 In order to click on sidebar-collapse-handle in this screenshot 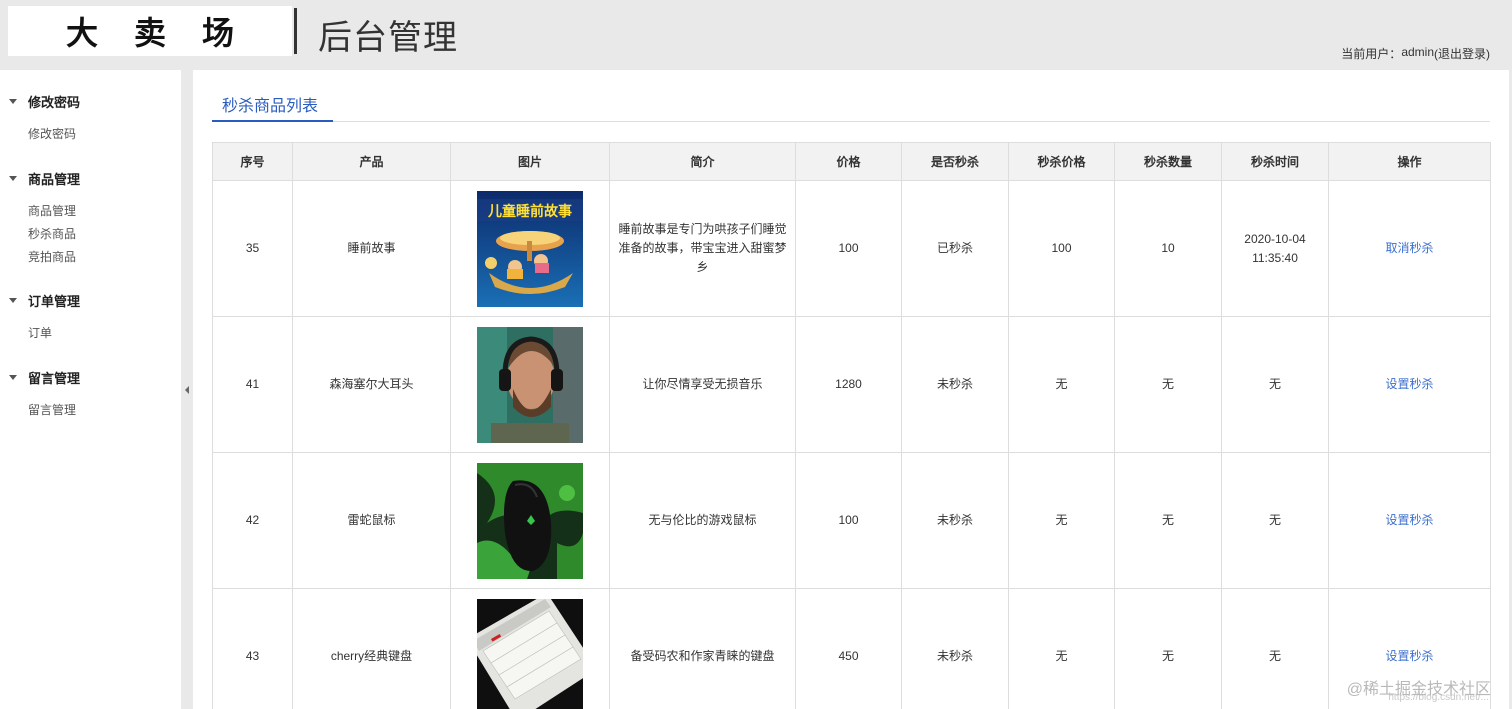, I will do `click(187, 389)`.